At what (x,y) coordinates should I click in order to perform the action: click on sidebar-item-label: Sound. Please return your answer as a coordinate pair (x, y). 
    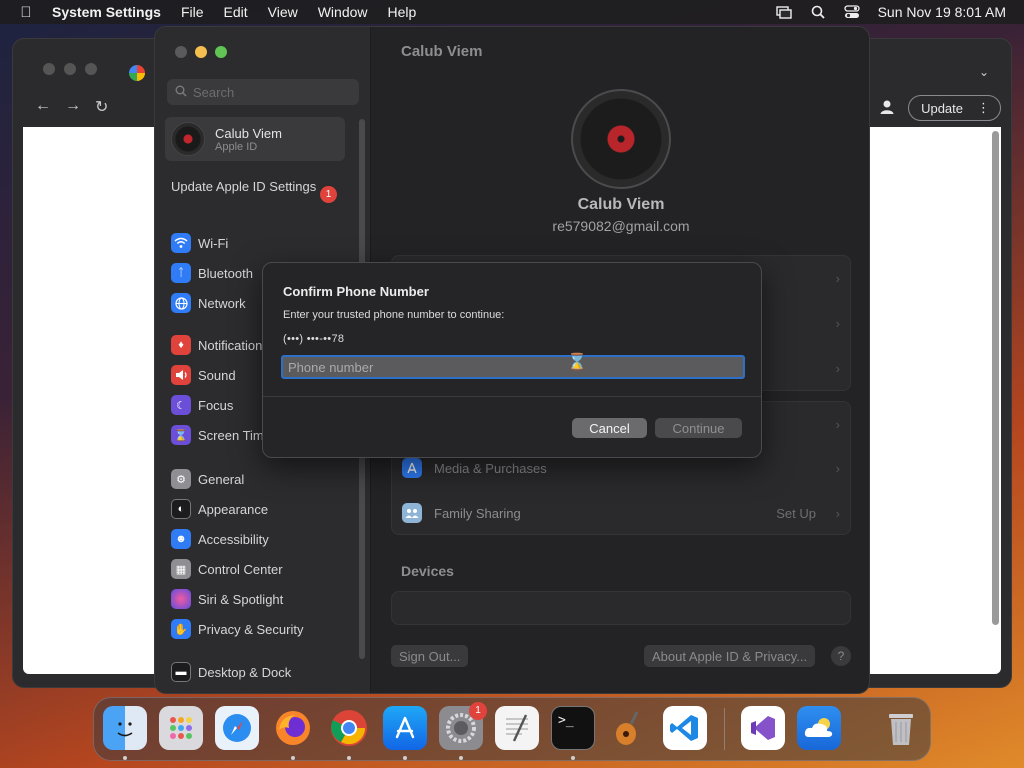
    Looking at the image, I should click on (217, 375).